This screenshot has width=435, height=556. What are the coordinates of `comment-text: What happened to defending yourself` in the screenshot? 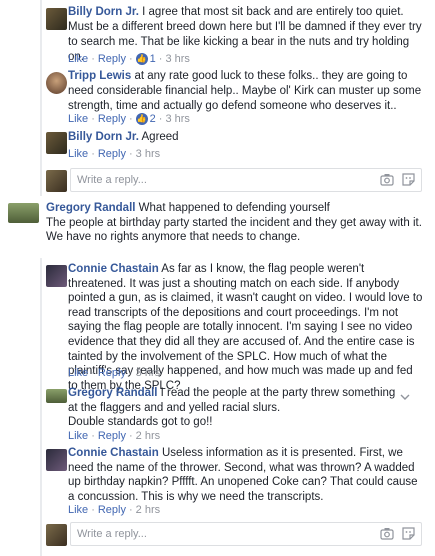 It's located at (234, 208).